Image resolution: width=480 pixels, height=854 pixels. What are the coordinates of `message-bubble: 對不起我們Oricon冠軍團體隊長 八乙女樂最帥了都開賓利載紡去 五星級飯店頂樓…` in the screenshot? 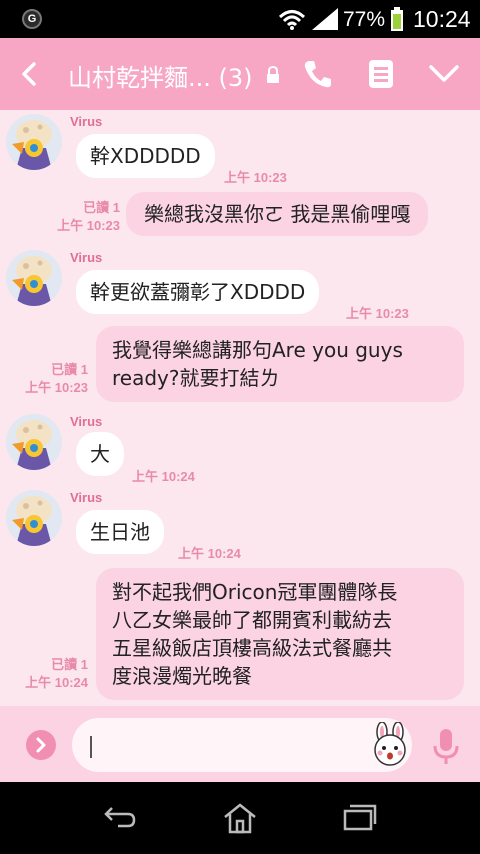 It's located at (280, 634).